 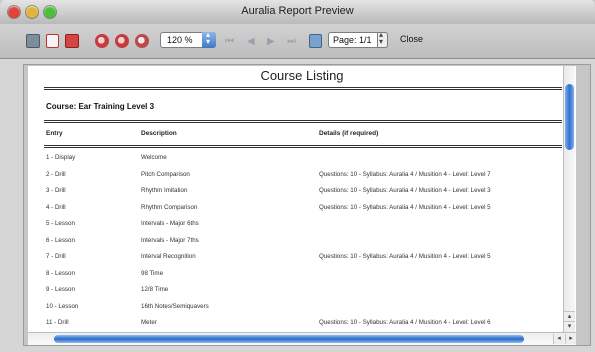 What do you see at coordinates (302, 160) in the screenshot?
I see `table-row: 1 - Display Welcome` at bounding box center [302, 160].